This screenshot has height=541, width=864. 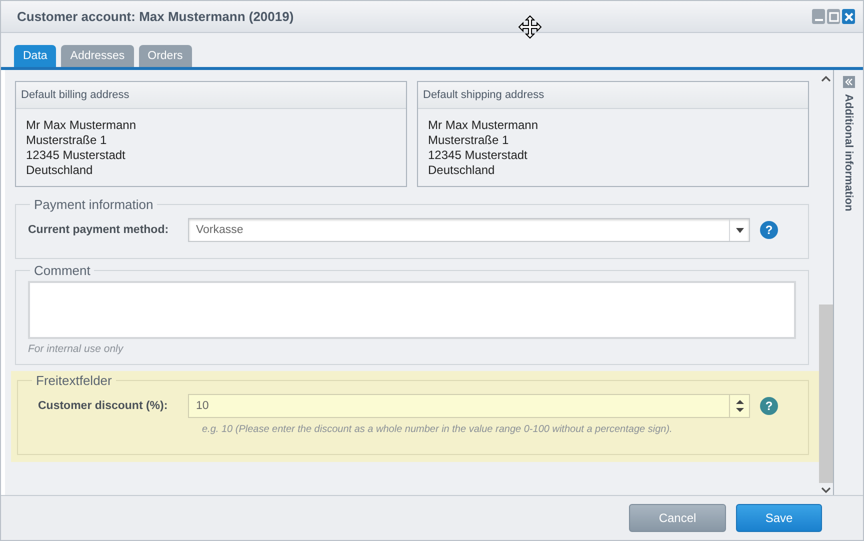 What do you see at coordinates (74, 380) in the screenshot?
I see `fieldset-legend: Freitextfelder` at bounding box center [74, 380].